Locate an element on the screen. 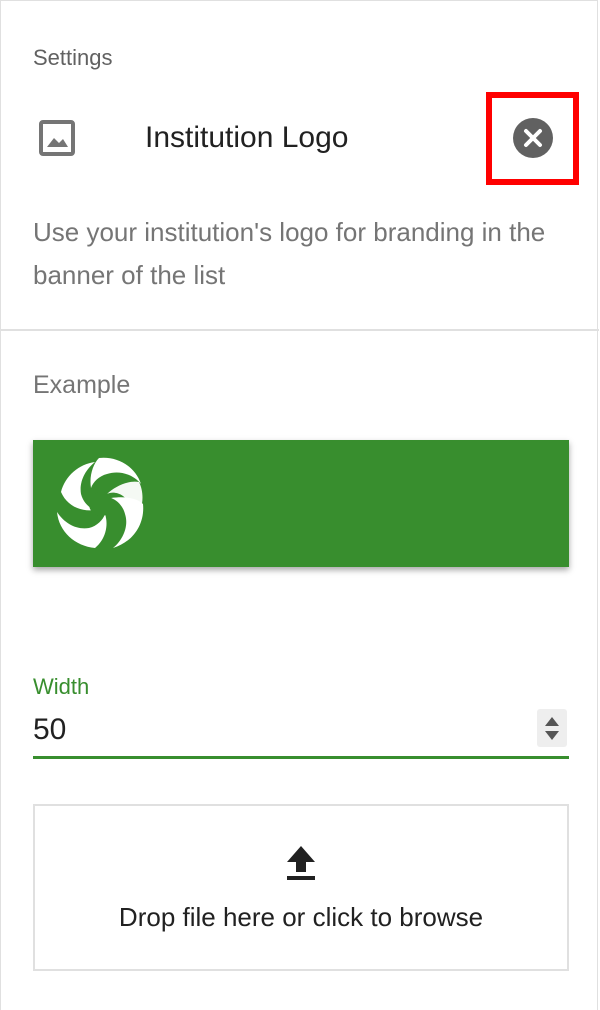 This screenshot has width=600, height=1010. close-icon is located at coordinates (533, 138).